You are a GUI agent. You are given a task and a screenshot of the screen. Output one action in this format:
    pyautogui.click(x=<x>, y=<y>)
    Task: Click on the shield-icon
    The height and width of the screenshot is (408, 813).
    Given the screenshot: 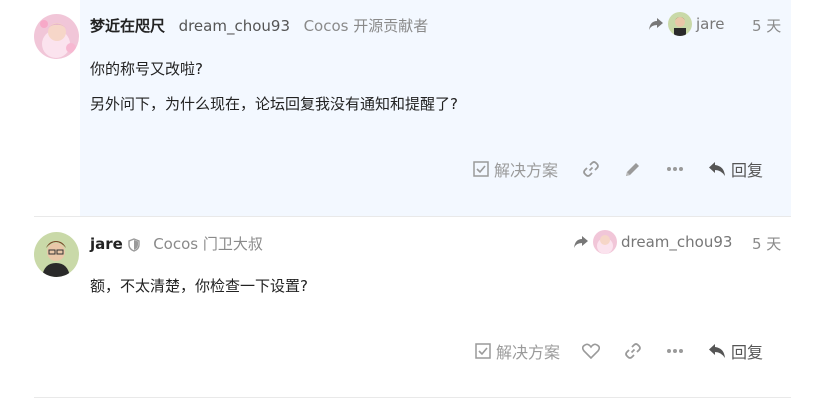 What is the action you would take?
    pyautogui.click(x=133, y=244)
    